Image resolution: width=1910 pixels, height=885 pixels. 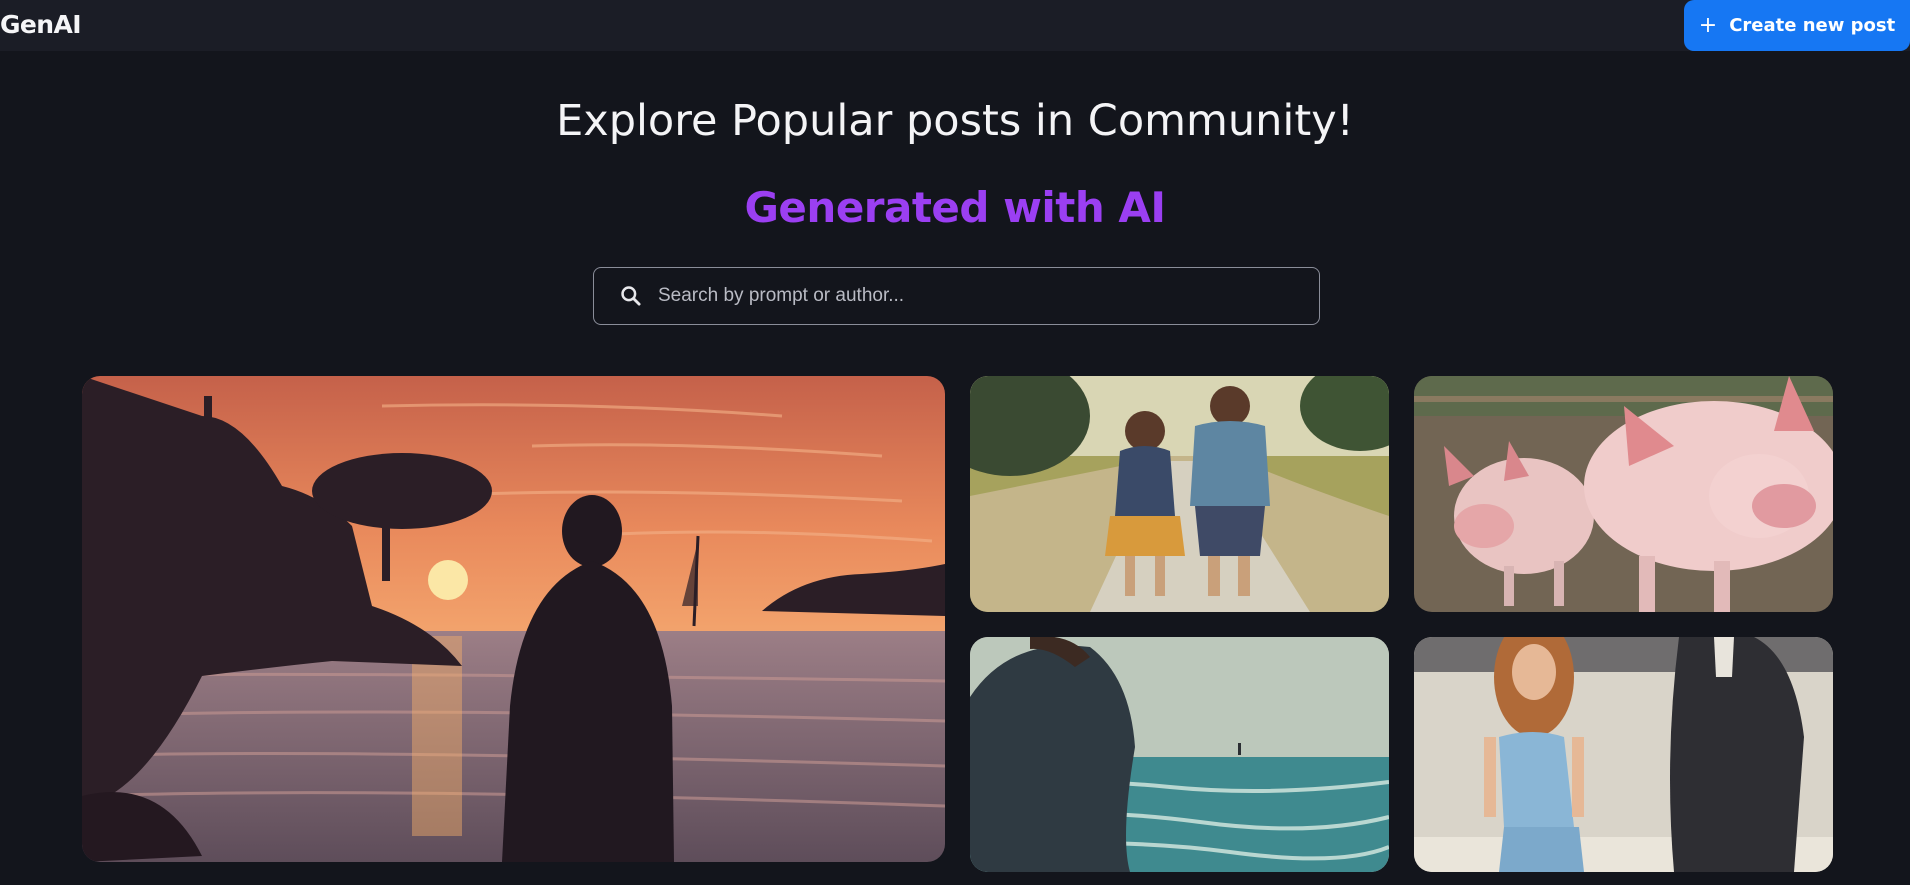 I want to click on search-icon, so click(x=631, y=296).